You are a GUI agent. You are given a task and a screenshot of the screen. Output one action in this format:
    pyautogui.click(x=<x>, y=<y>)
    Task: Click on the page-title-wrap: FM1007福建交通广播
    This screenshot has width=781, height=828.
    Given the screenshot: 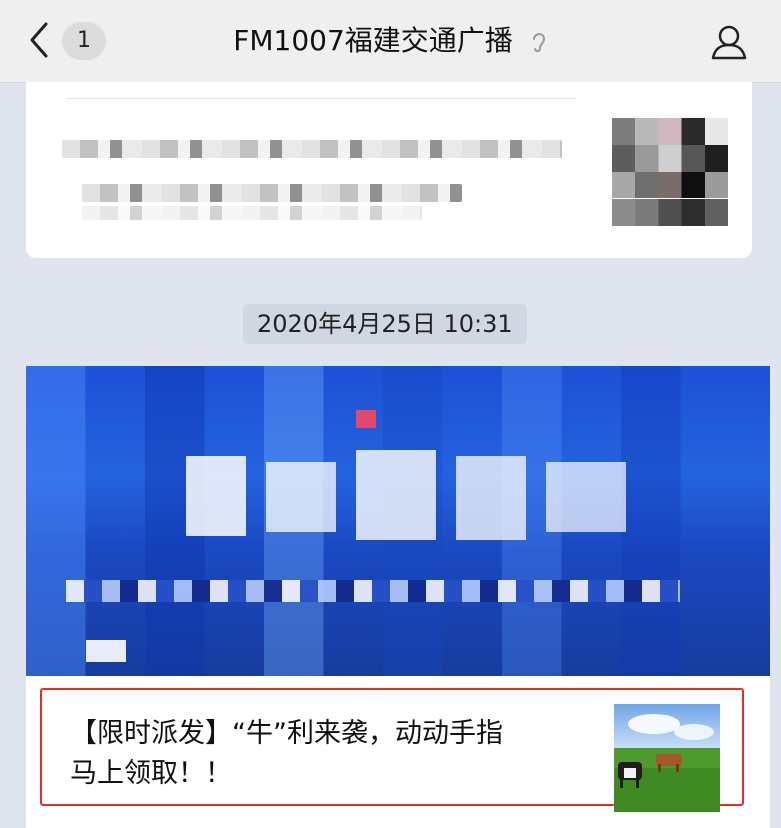 What is the action you would take?
    pyautogui.click(x=390, y=41)
    